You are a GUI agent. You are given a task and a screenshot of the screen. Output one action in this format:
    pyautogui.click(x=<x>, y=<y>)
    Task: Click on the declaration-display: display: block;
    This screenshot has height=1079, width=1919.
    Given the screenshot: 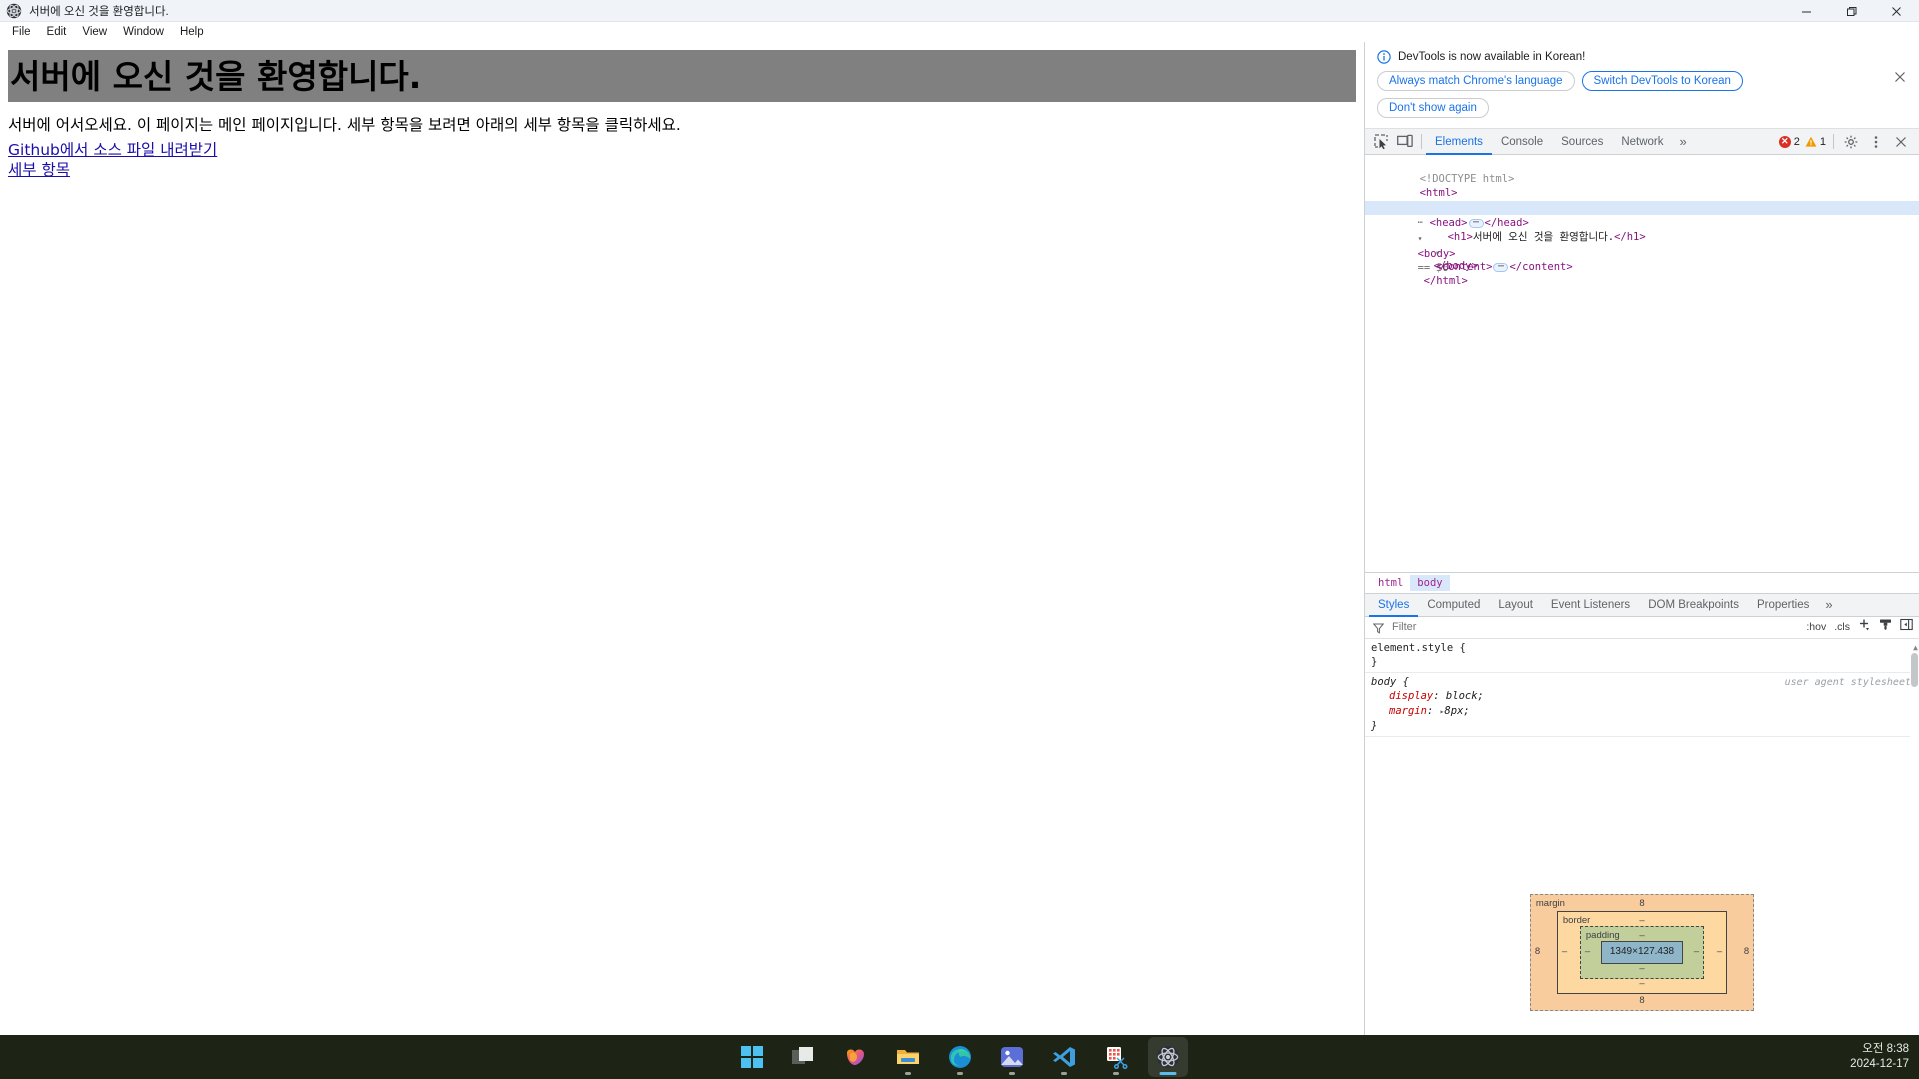 What is the action you would take?
    pyautogui.click(x=1645, y=696)
    